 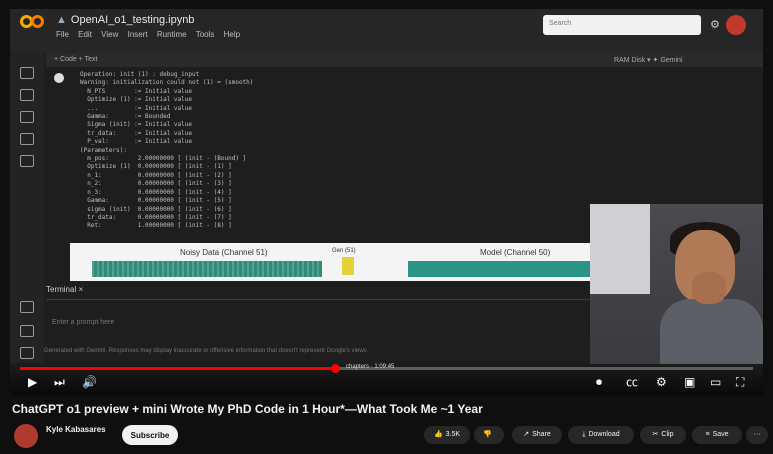 I want to click on run-cell-icon, so click(x=59, y=78).